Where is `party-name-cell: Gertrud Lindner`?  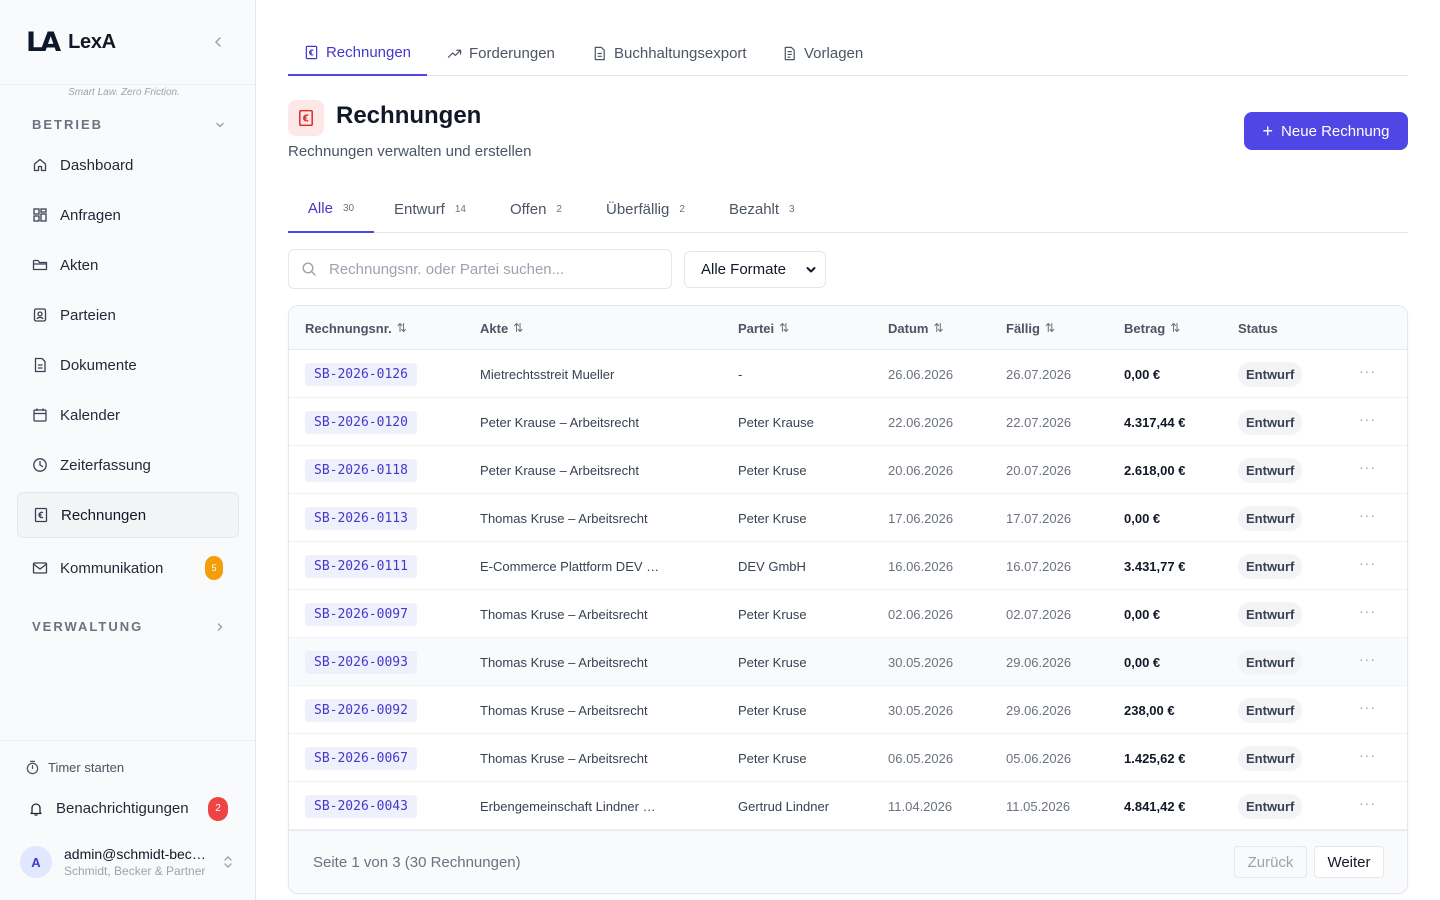
party-name-cell: Gertrud Lindner is located at coordinates (783, 806).